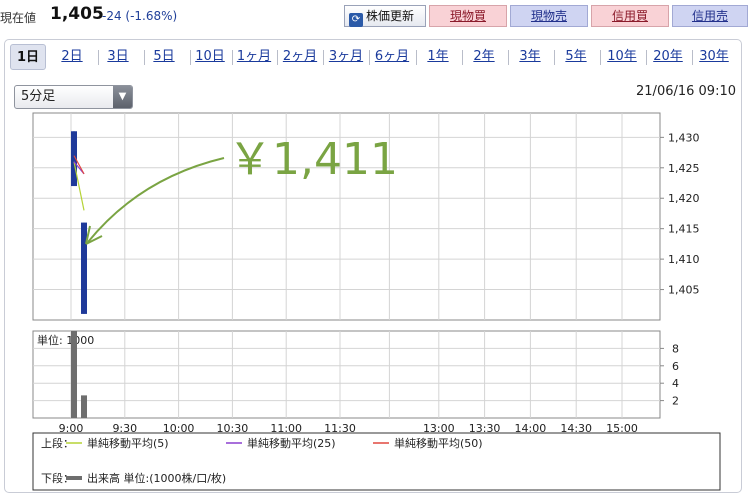 Image resolution: width=748 pixels, height=494 pixels. I want to click on price-tick-label: 1,420, so click(684, 198).